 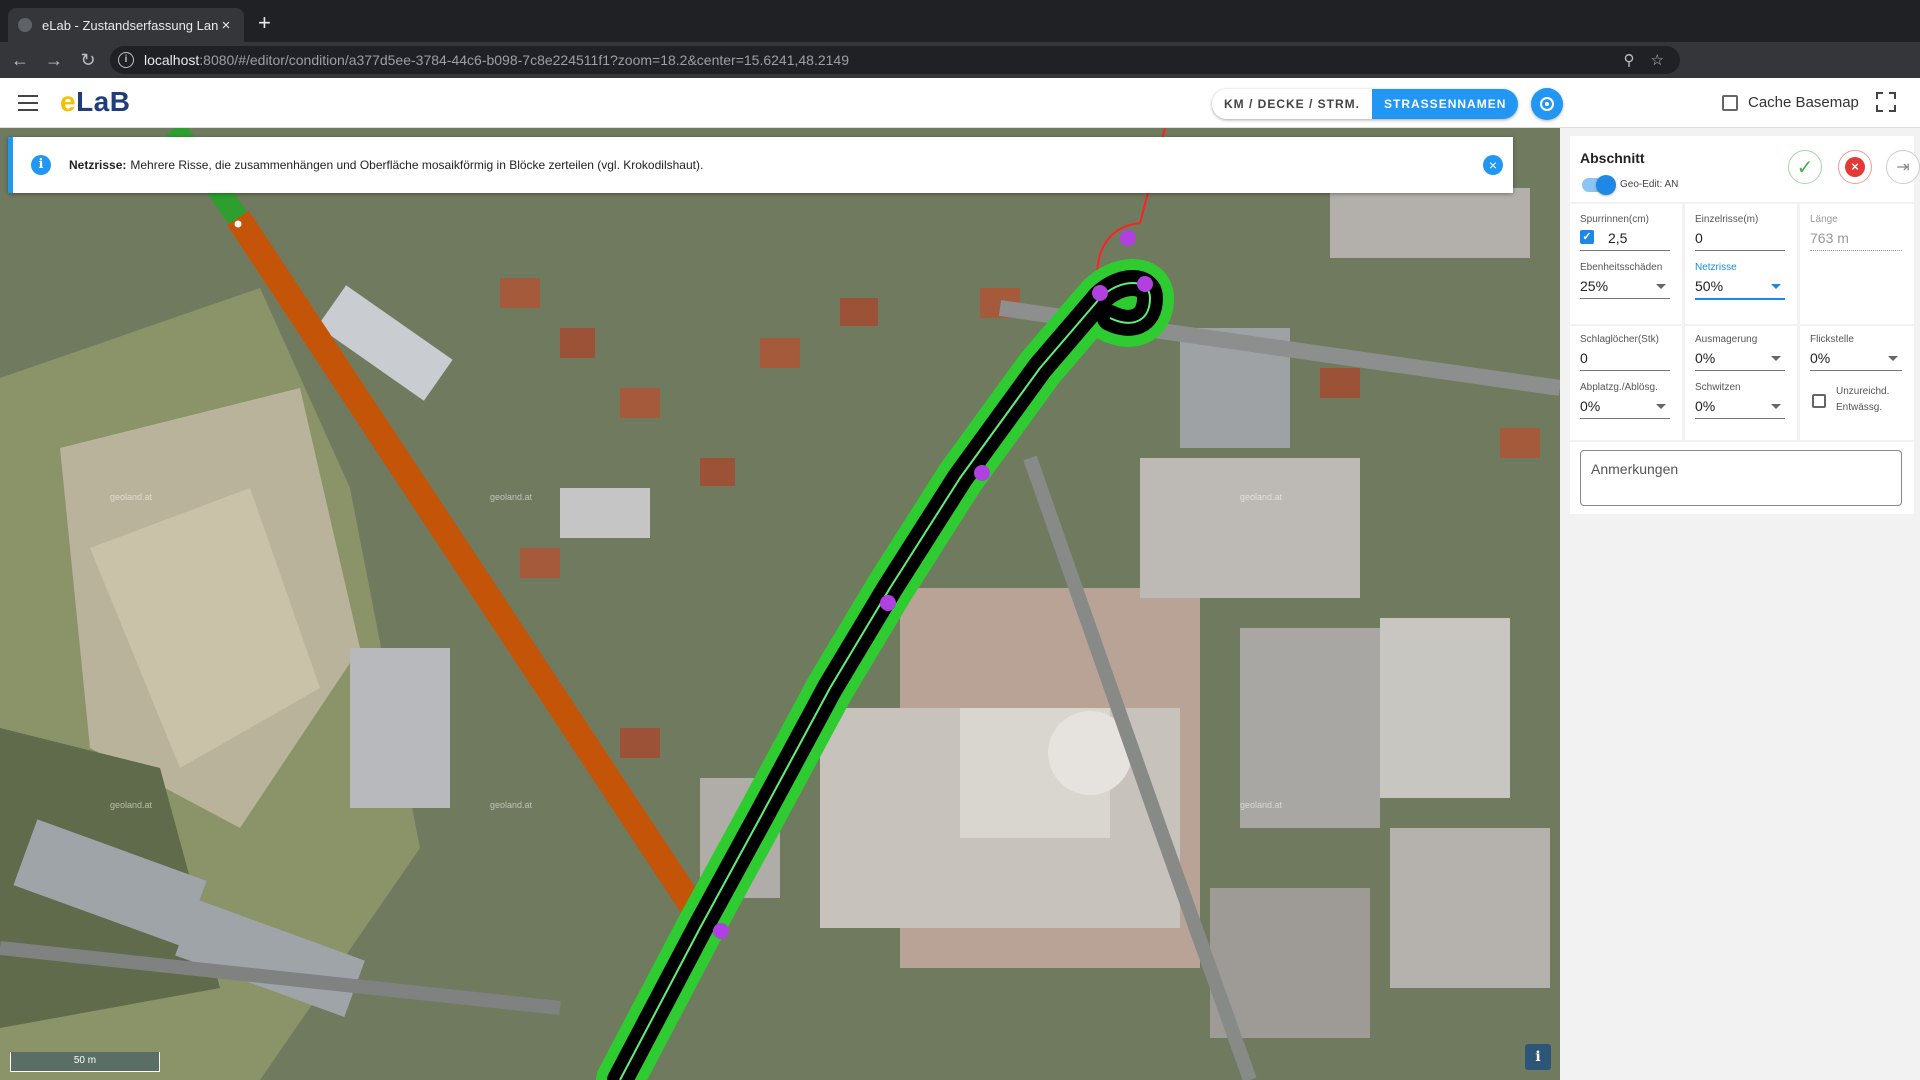 I want to click on exit-button: ⇥, so click(x=1903, y=167).